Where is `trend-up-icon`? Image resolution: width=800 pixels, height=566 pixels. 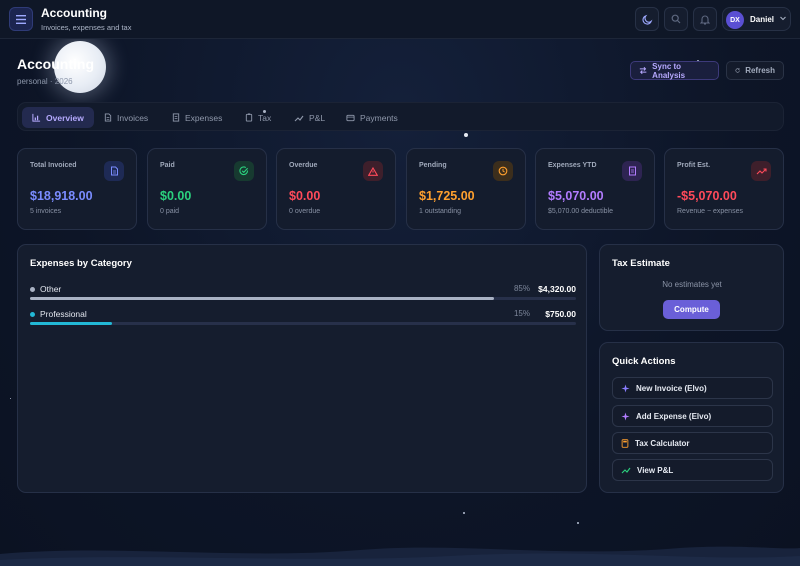
trend-up-icon is located at coordinates (761, 171).